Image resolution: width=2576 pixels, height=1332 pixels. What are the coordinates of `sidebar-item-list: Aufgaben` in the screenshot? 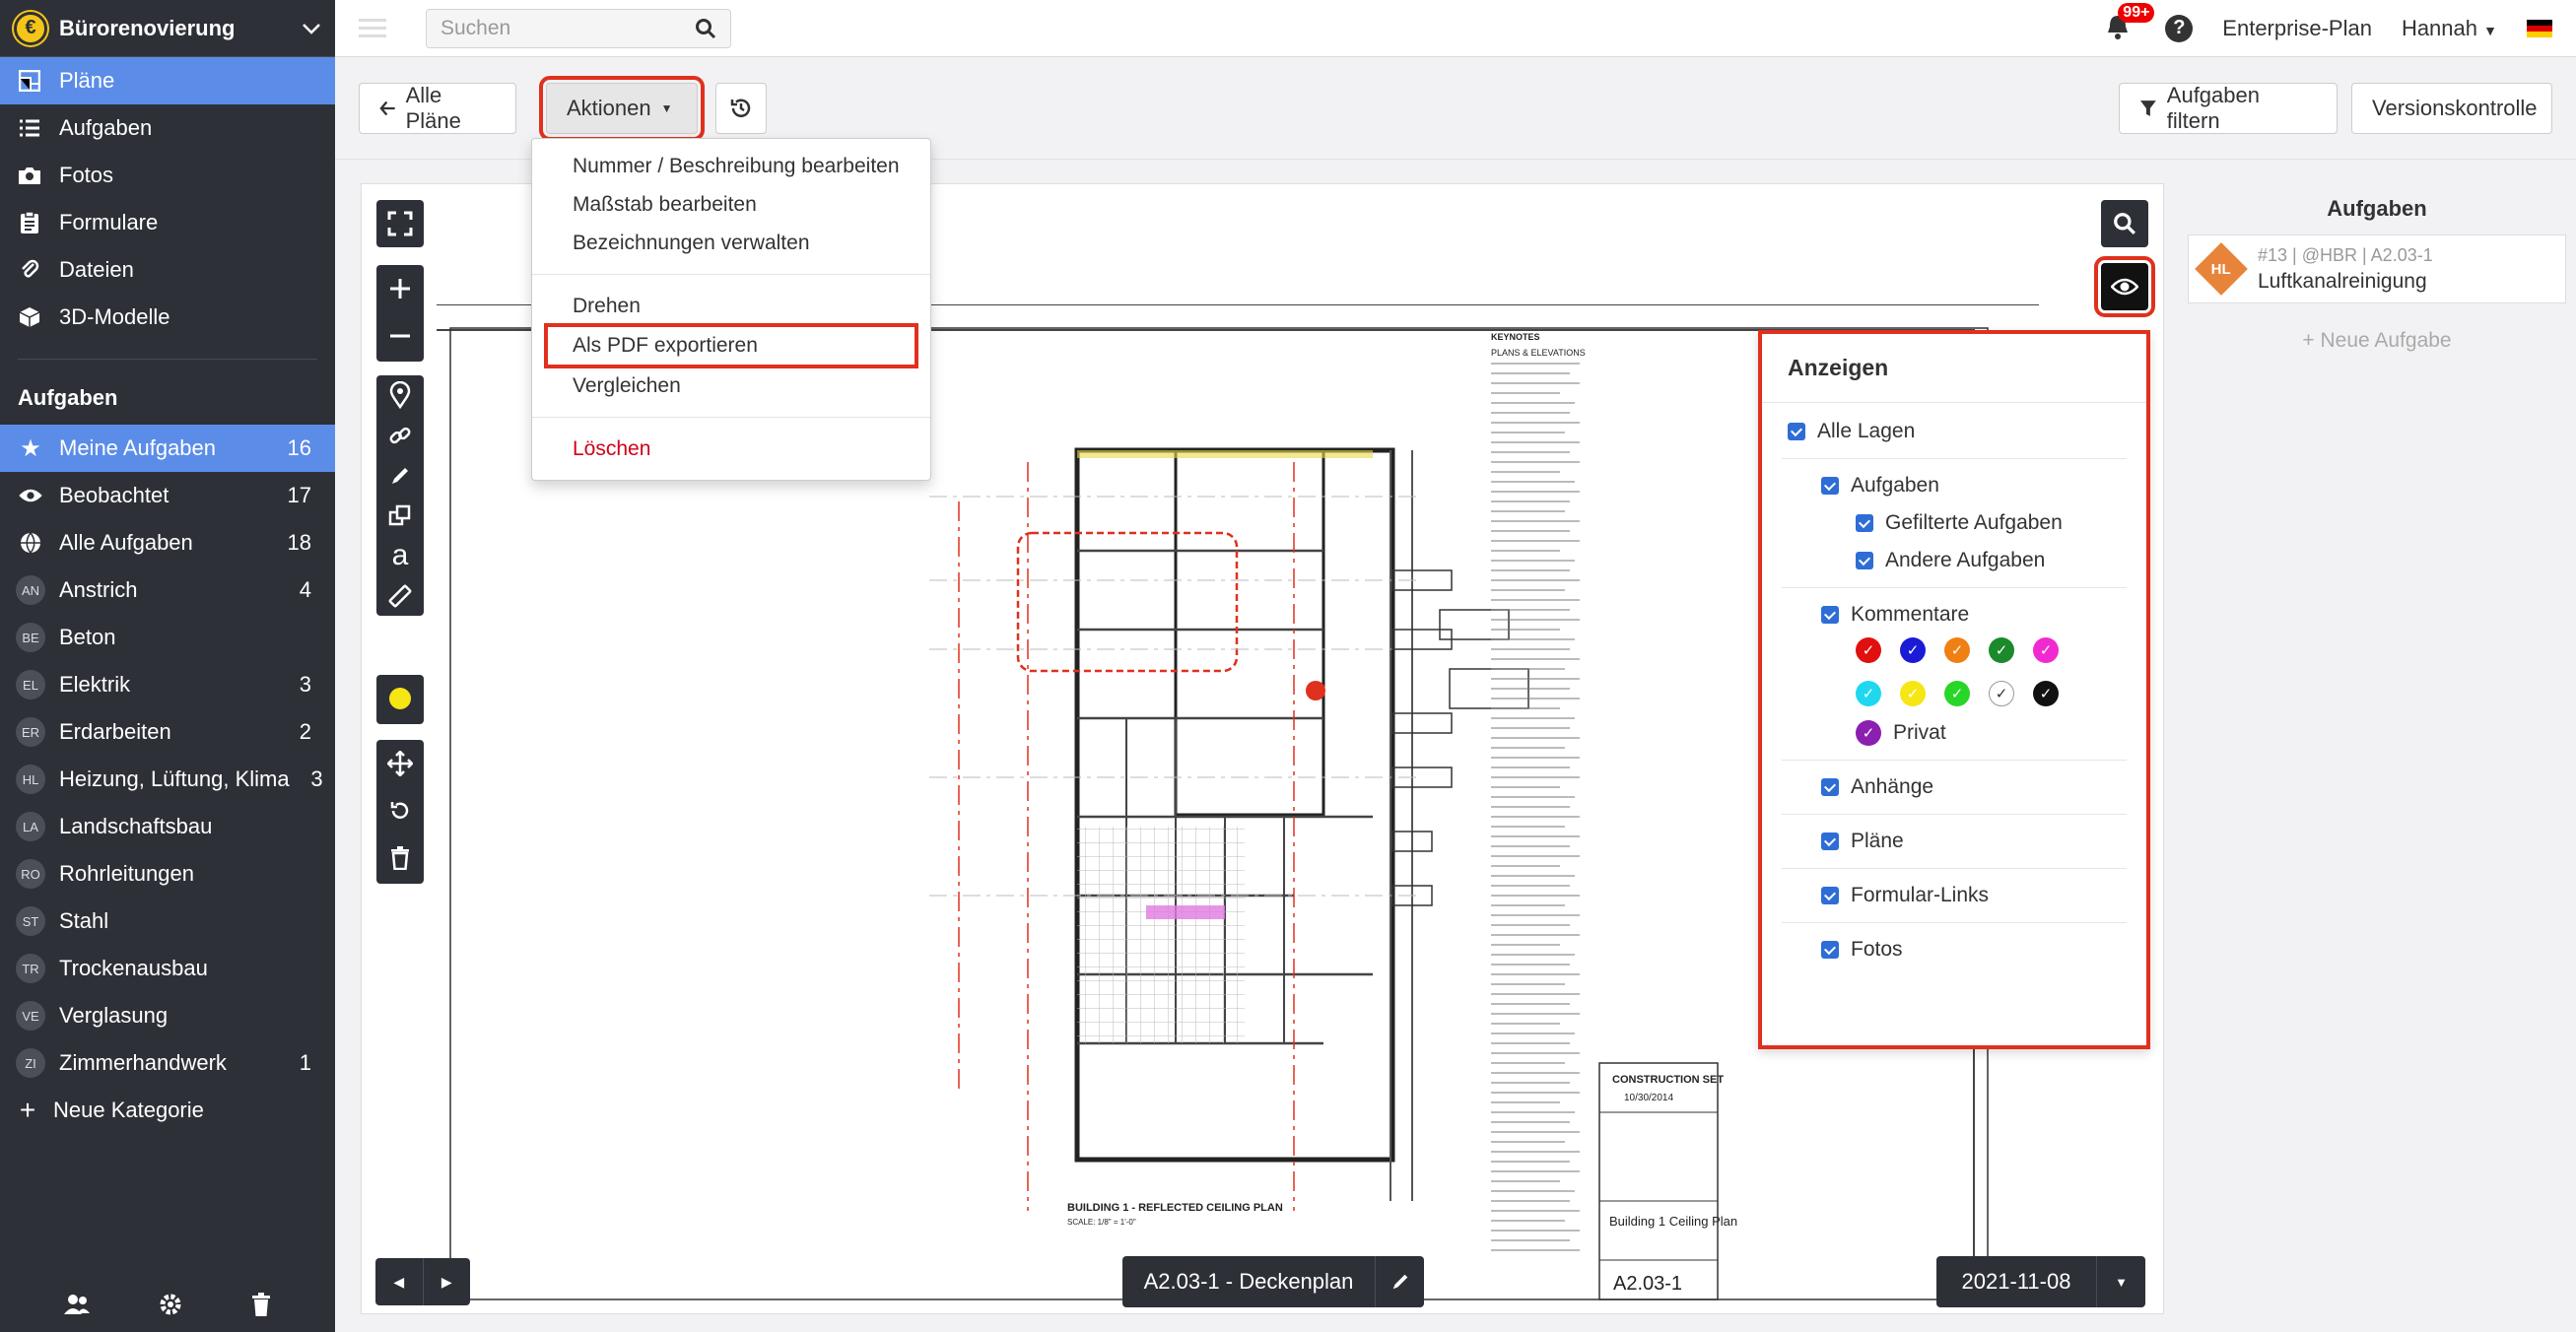 It's located at (167, 128).